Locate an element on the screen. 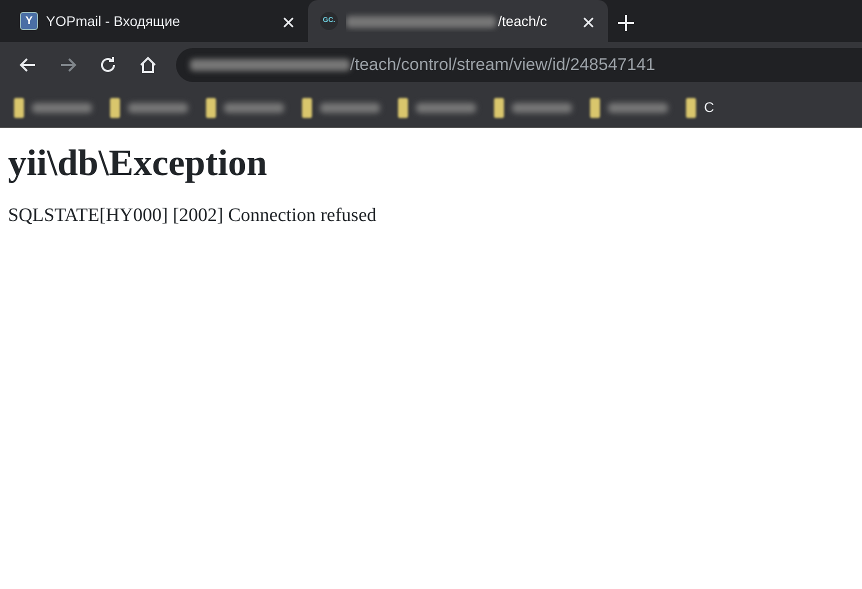 The image size is (862, 589). browser-tab: Y YOPmail - Входящие is located at coordinates (158, 21).